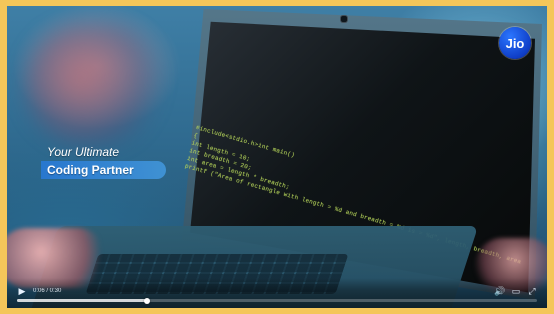 The width and height of the screenshot is (554, 314). Describe the element at coordinates (499, 291) in the screenshot. I see `volume-icon: 🔊` at that location.